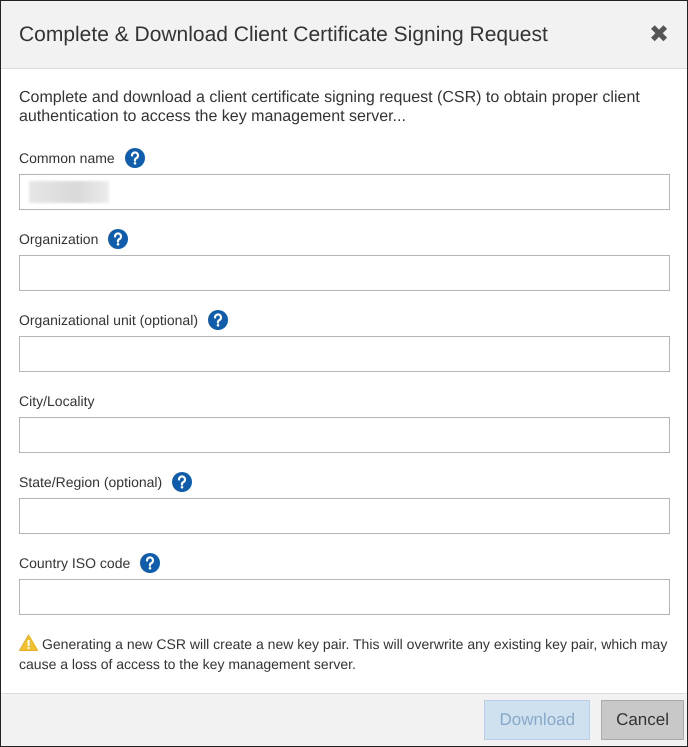 The width and height of the screenshot is (688, 747). I want to click on field-label: Organization, so click(58, 239).